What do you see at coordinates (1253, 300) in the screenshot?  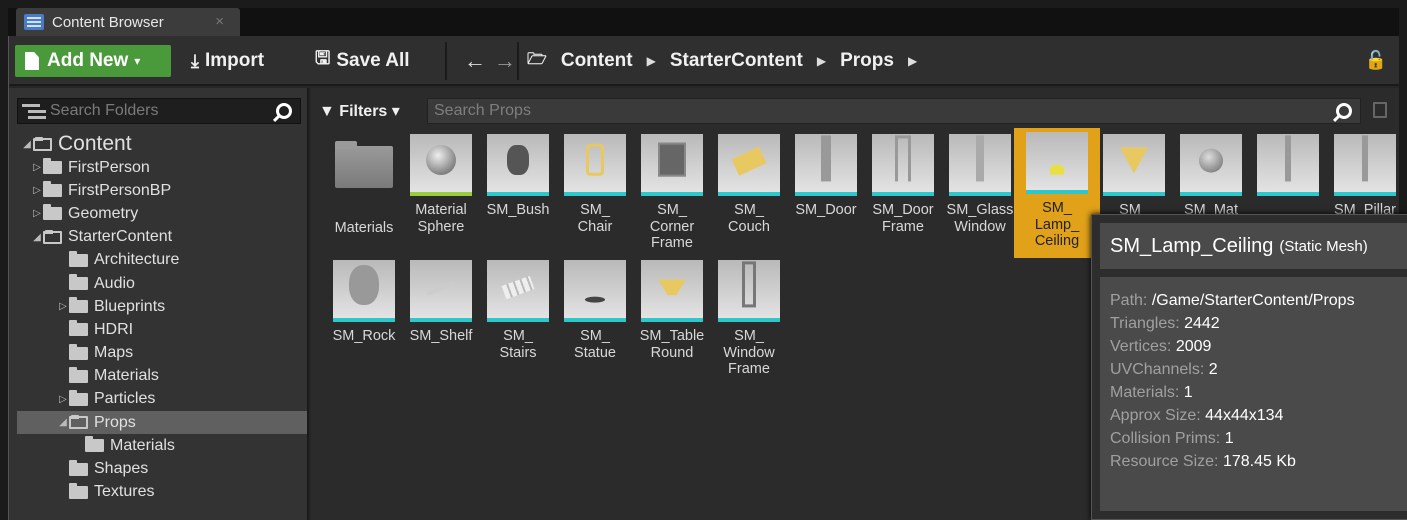 I see `detail-value: /Game/StarterContent/Props` at bounding box center [1253, 300].